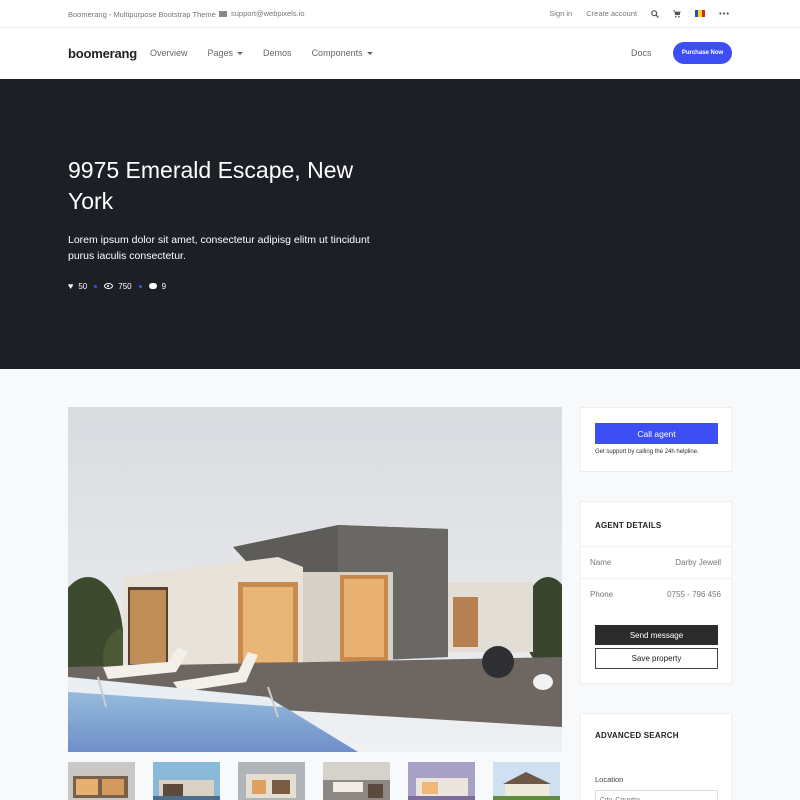 The height and width of the screenshot is (800, 800). I want to click on create-account-link: Create account, so click(611, 13).